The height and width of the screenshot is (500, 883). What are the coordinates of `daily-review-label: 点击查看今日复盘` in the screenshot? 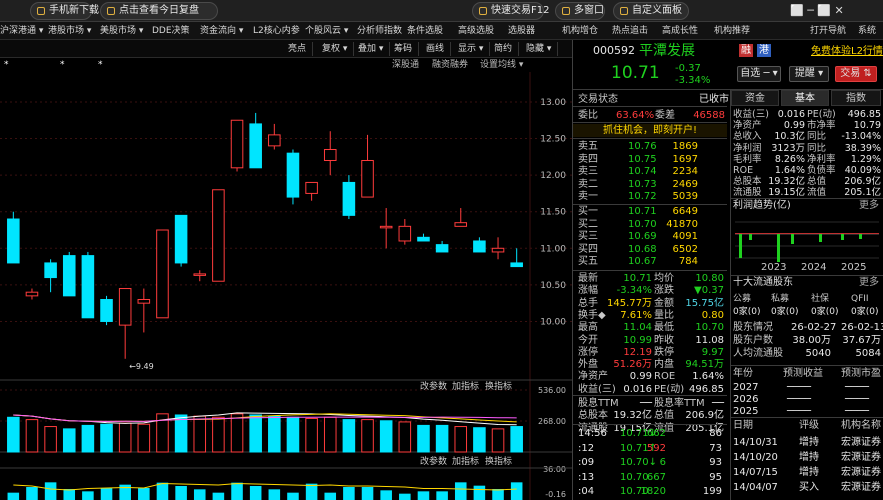 It's located at (159, 10).